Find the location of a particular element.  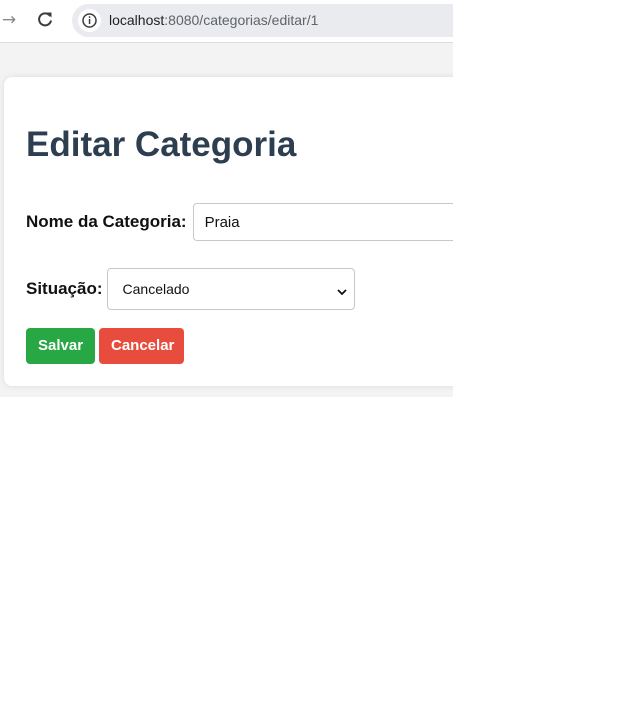

situacao-select: Cancelado is located at coordinates (230, 289).